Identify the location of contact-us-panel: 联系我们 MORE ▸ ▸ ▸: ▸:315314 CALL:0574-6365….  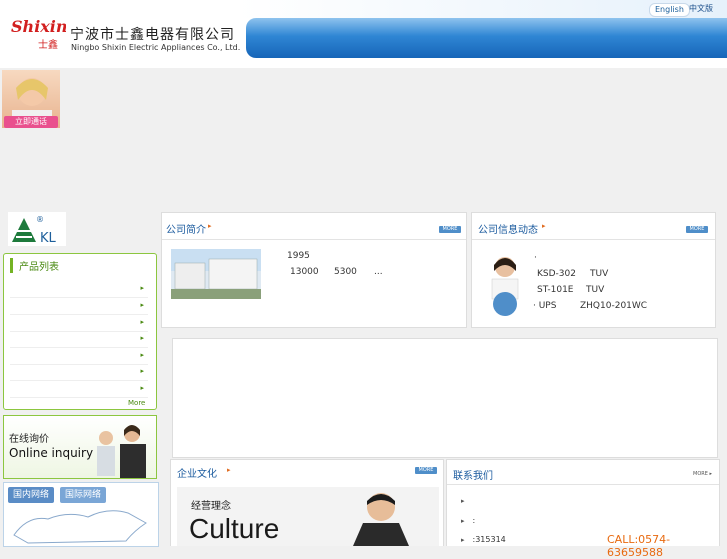
(583, 509).